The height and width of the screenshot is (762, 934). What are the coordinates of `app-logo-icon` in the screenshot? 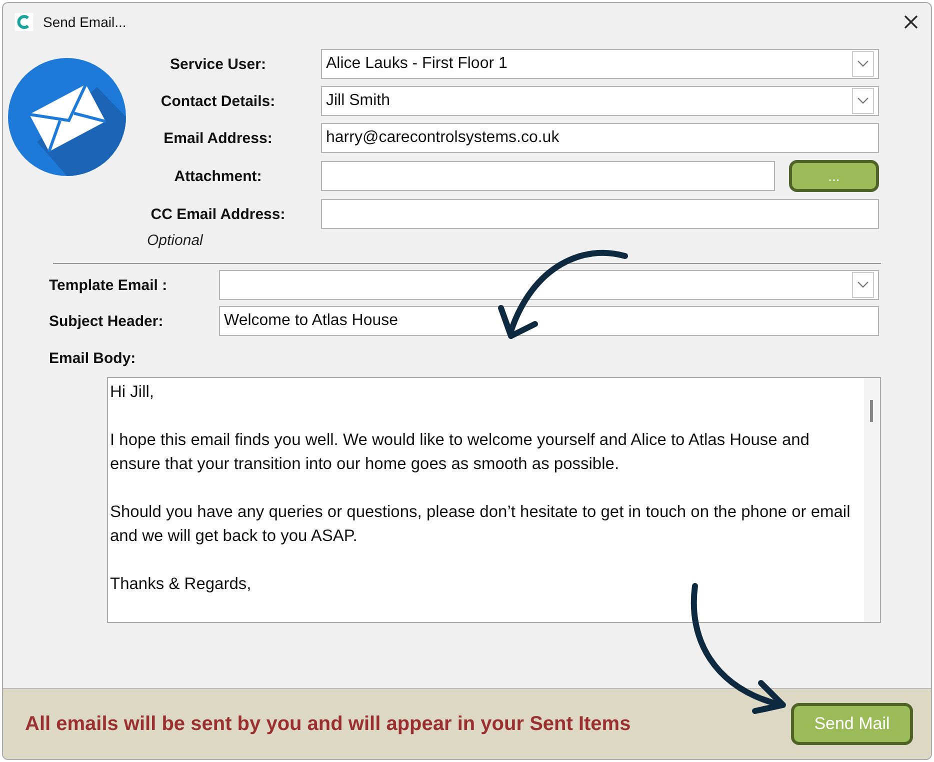 It's located at (24, 22).